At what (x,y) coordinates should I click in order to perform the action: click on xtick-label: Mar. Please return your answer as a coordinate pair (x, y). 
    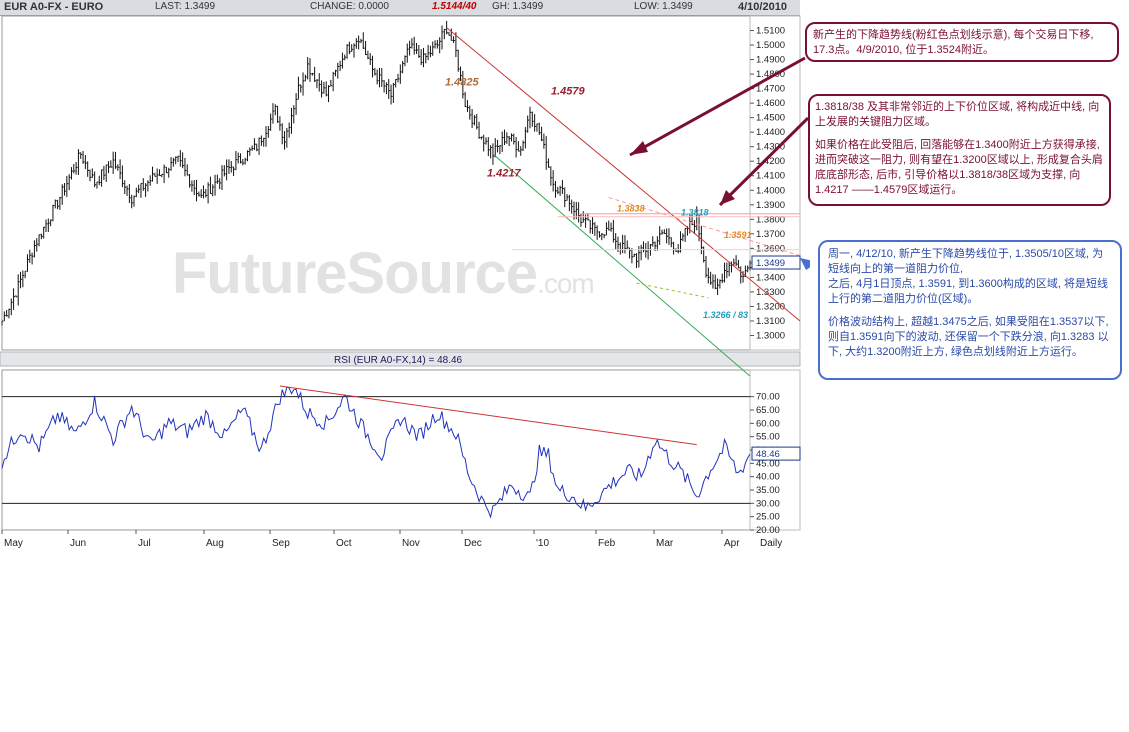
    Looking at the image, I should click on (665, 543).